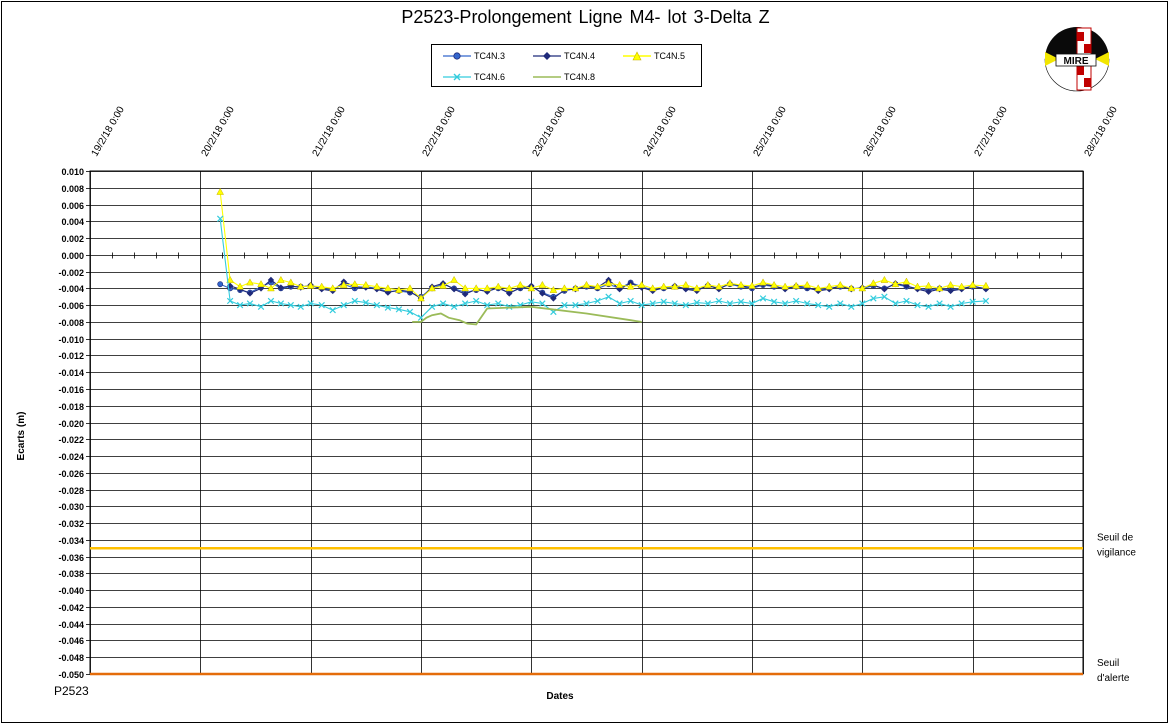  I want to click on x-tick-label: 25/2/18 0:00, so click(771, 131).